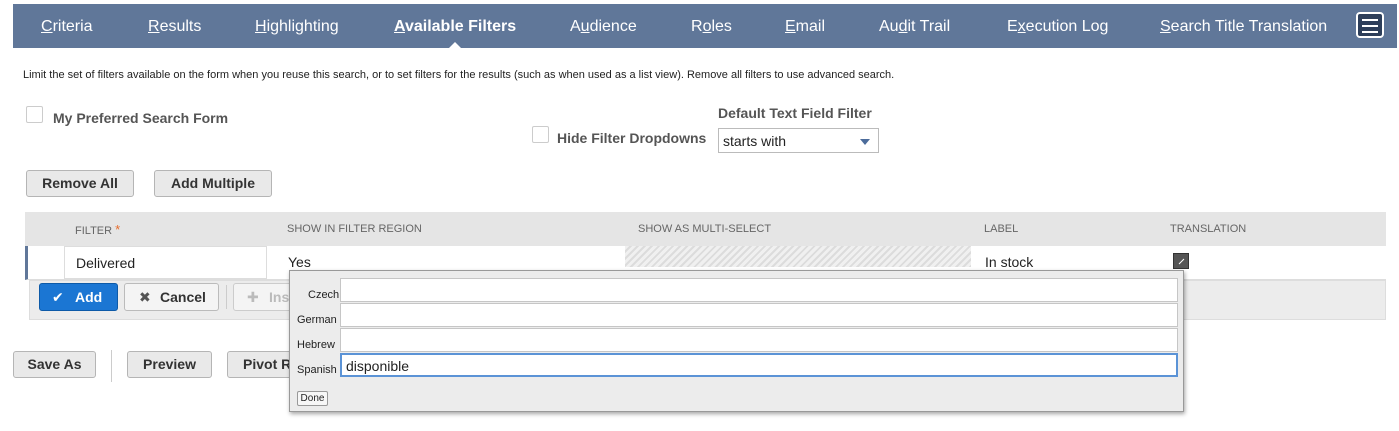 Image resolution: width=1399 pixels, height=431 pixels. Describe the element at coordinates (317, 320) in the screenshot. I see `language-label-german: German` at that location.